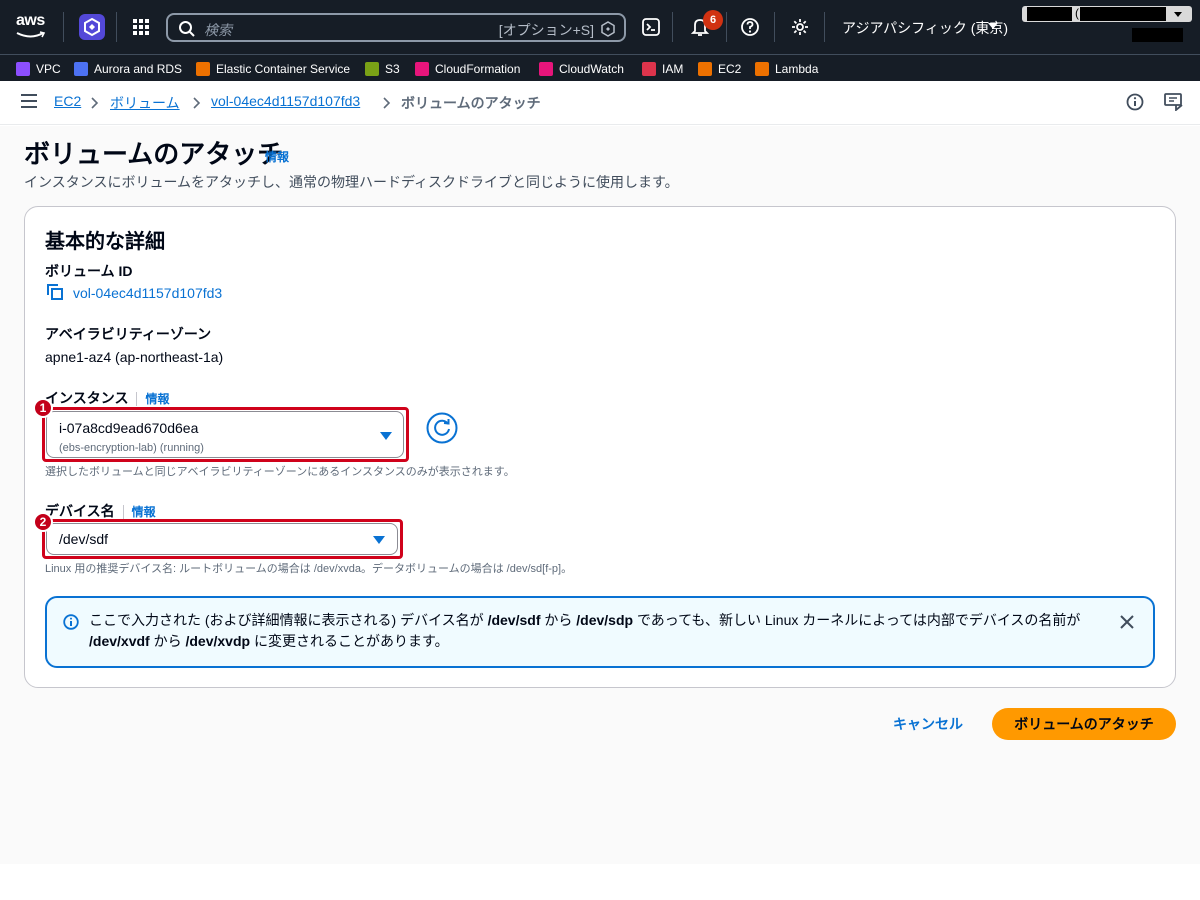 The image size is (1200, 900). Describe the element at coordinates (467, 69) in the screenshot. I see `favorite-cloudformation: CloudFormation` at that location.